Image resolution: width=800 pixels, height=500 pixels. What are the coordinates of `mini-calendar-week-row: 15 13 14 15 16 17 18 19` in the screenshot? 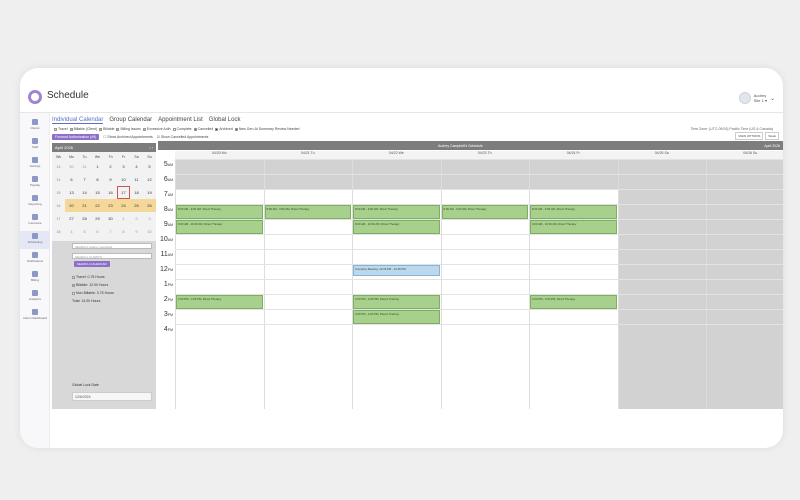 It's located at (104, 192).